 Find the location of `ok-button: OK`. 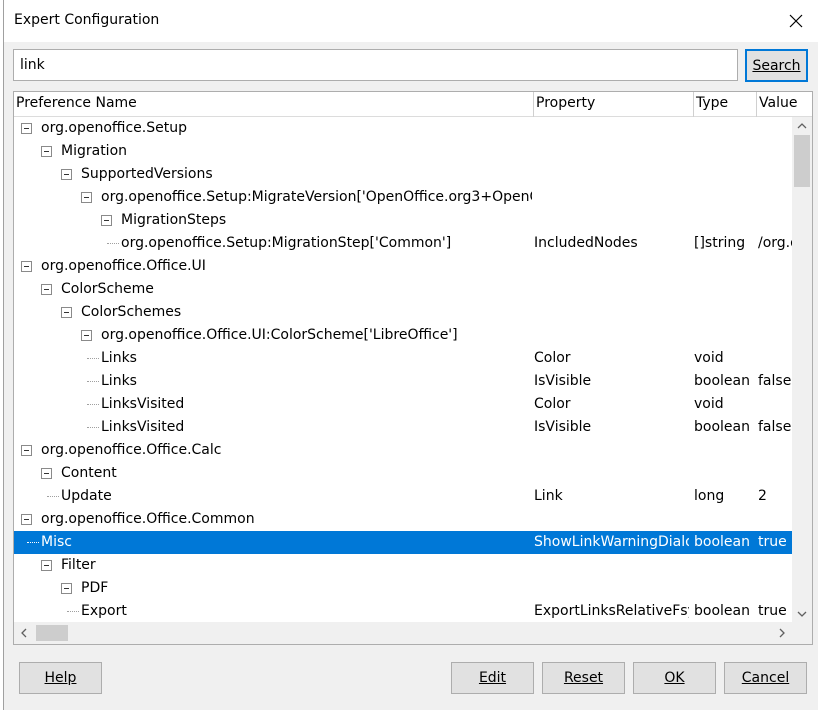

ok-button: OK is located at coordinates (674, 678).